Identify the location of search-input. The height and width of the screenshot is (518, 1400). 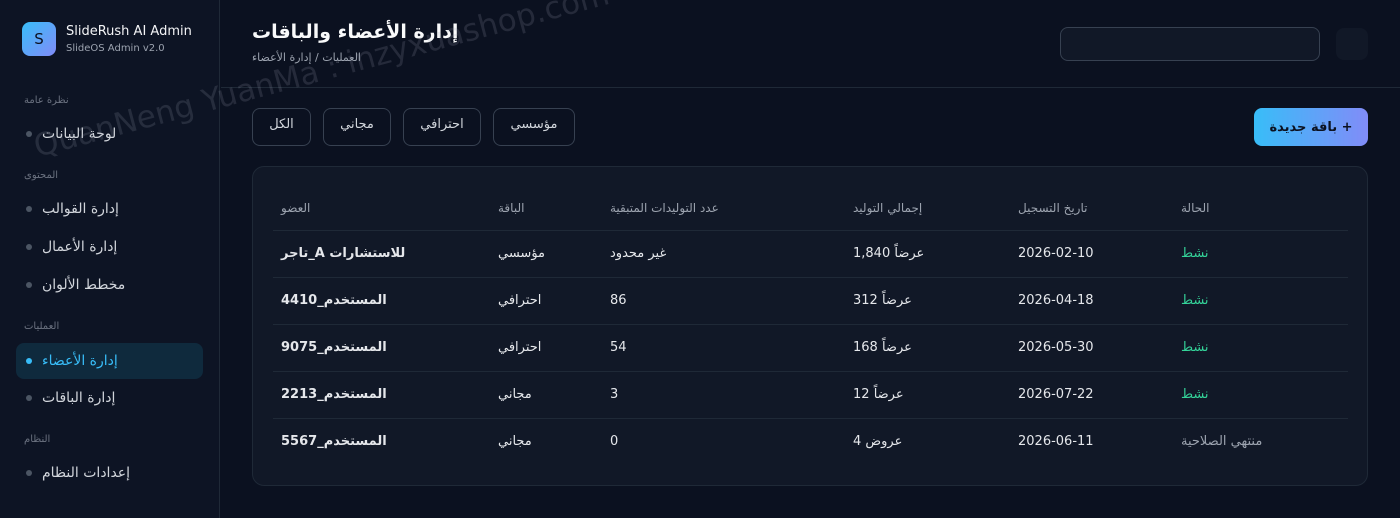
(1190, 44).